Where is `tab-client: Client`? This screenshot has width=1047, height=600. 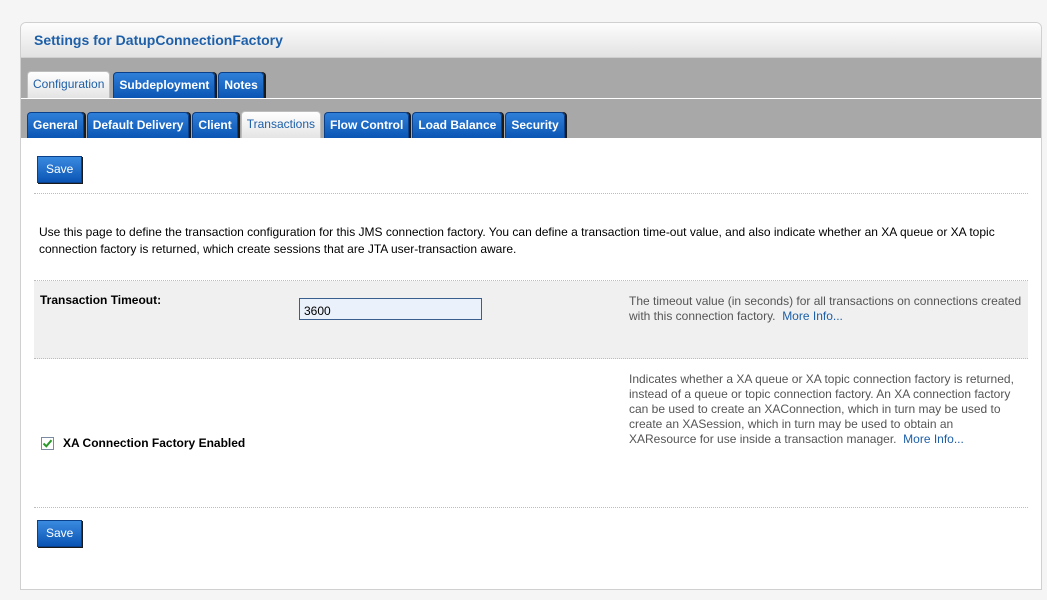
tab-client: Client is located at coordinates (215, 125).